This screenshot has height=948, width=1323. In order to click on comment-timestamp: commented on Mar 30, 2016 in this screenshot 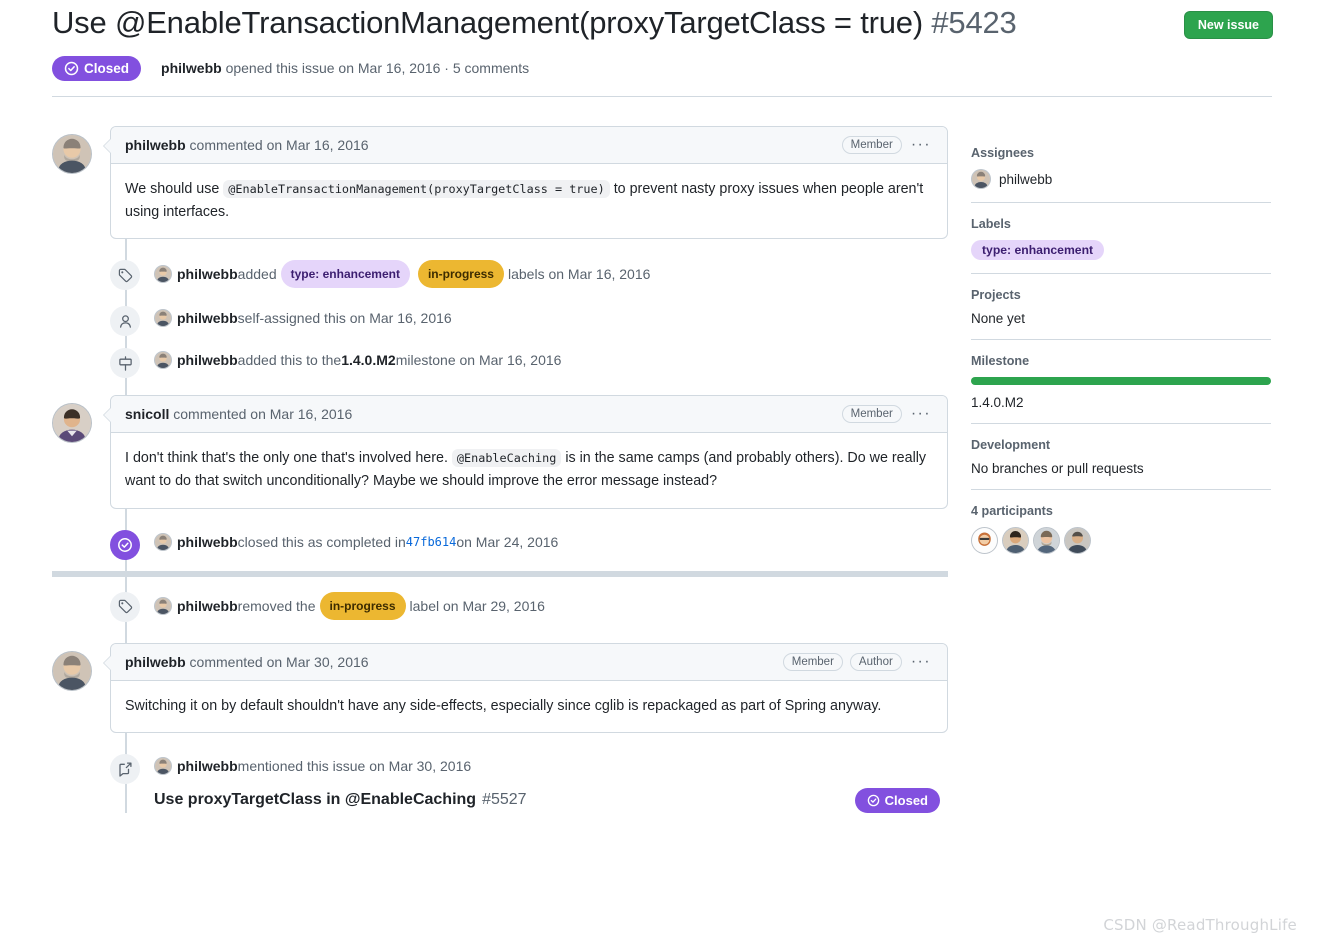, I will do `click(277, 661)`.